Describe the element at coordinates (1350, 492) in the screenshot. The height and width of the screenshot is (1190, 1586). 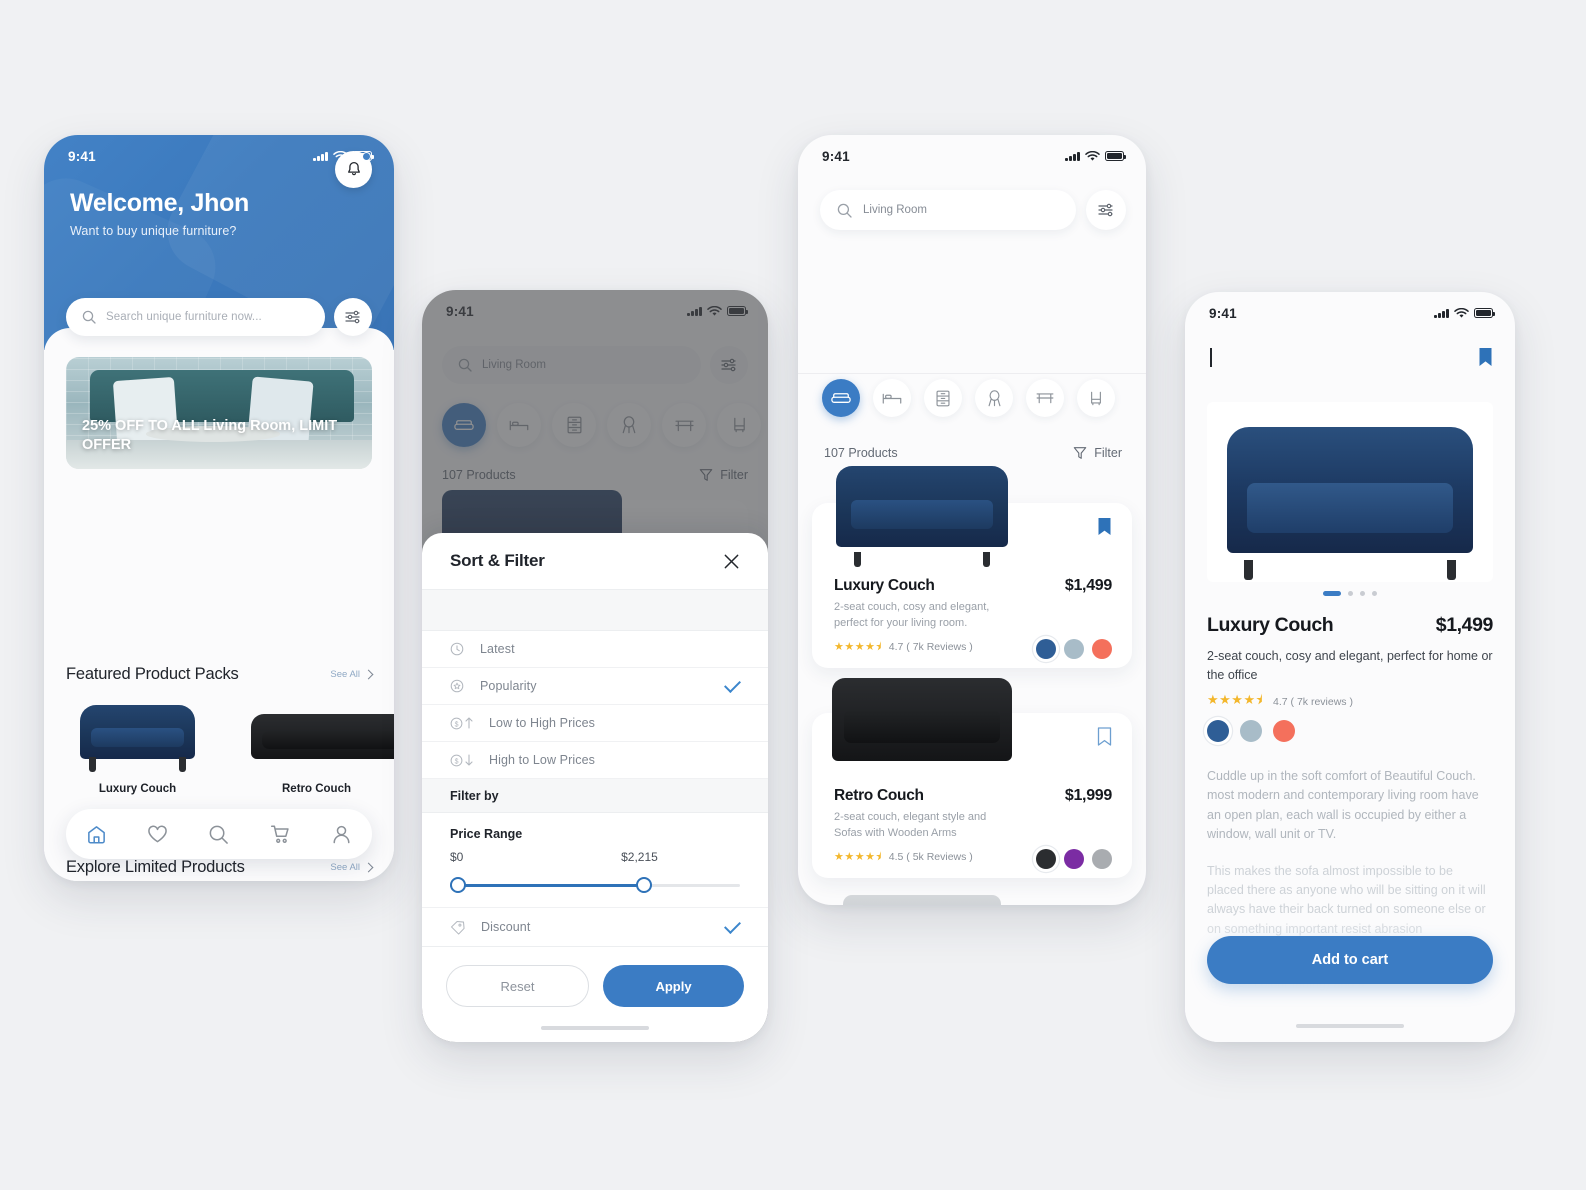
I see `product-hero-image` at that location.